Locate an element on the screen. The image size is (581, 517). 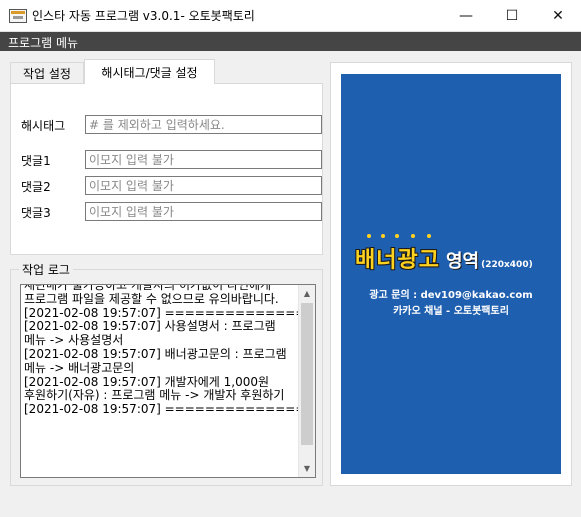
tab-hashtag-comment-settings: 해시태그/댓글 설정 is located at coordinates (149, 71).